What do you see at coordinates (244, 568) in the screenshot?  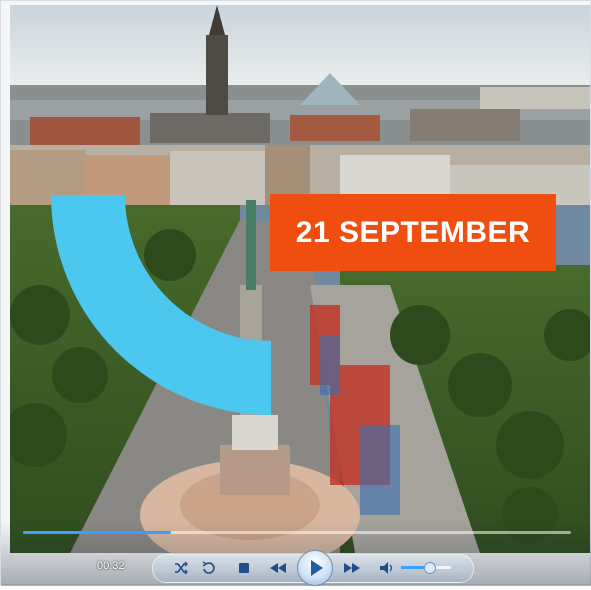 I see `stop-icon` at bounding box center [244, 568].